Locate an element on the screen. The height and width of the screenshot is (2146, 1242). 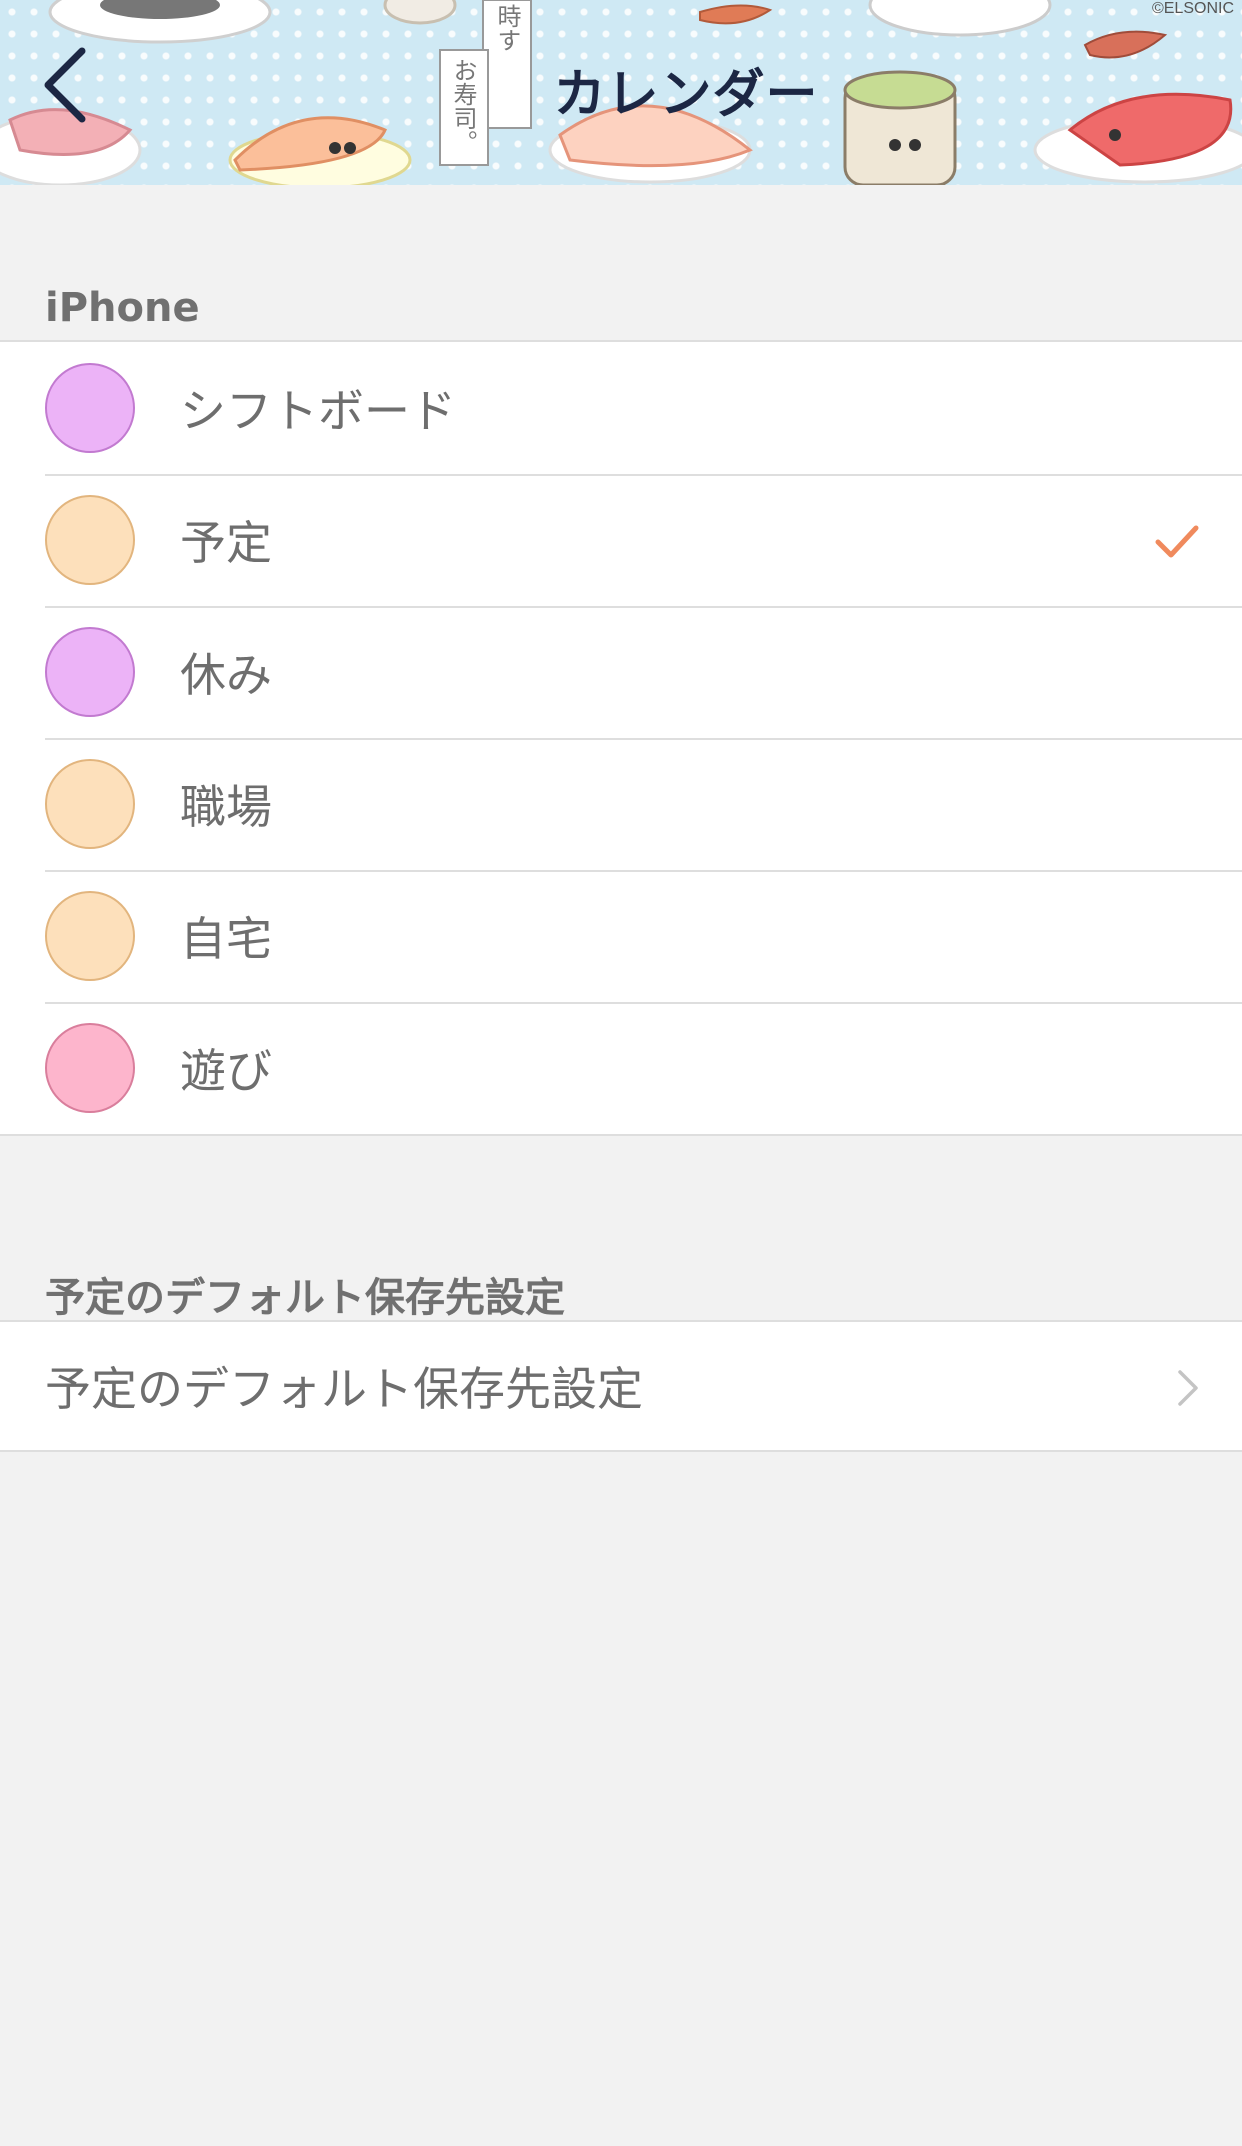
calendar-row: 遊び is located at coordinates (621, 1068).